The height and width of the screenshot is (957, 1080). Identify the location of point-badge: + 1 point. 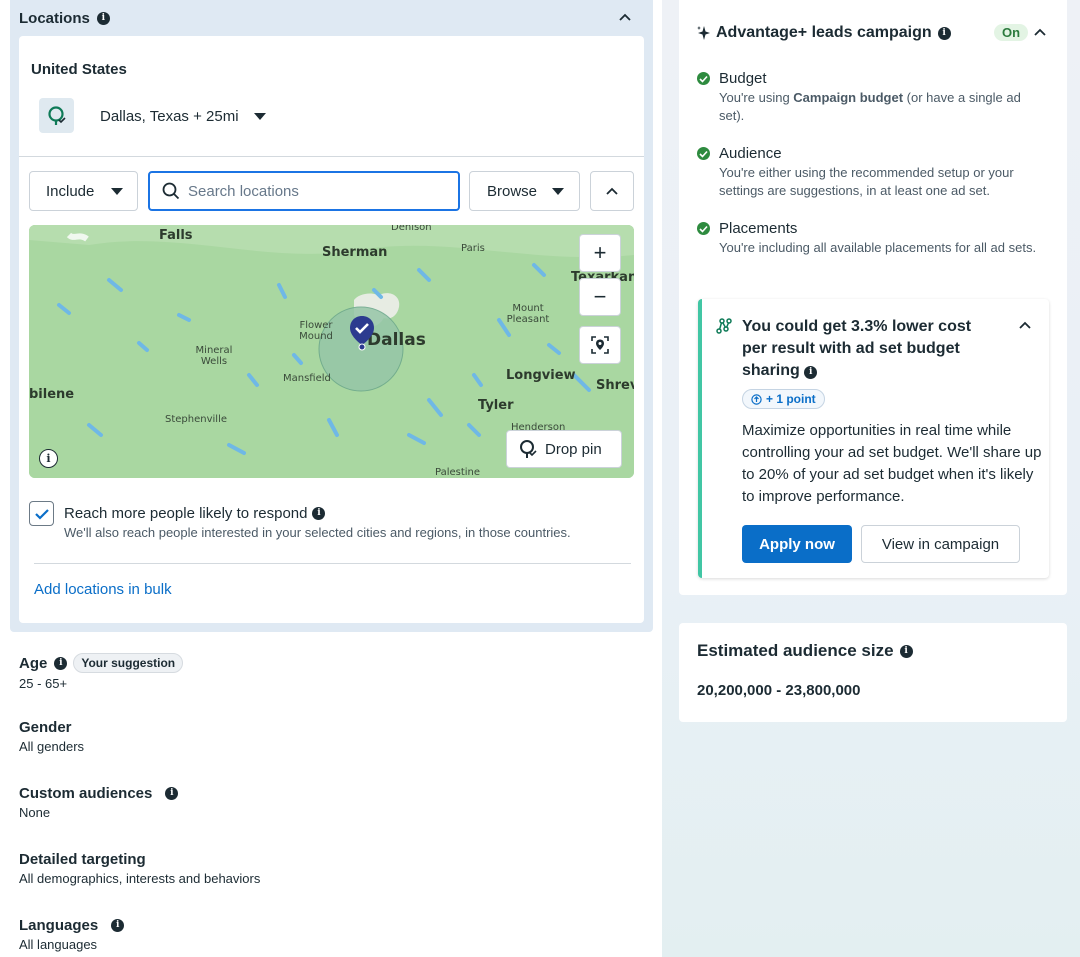
(783, 399).